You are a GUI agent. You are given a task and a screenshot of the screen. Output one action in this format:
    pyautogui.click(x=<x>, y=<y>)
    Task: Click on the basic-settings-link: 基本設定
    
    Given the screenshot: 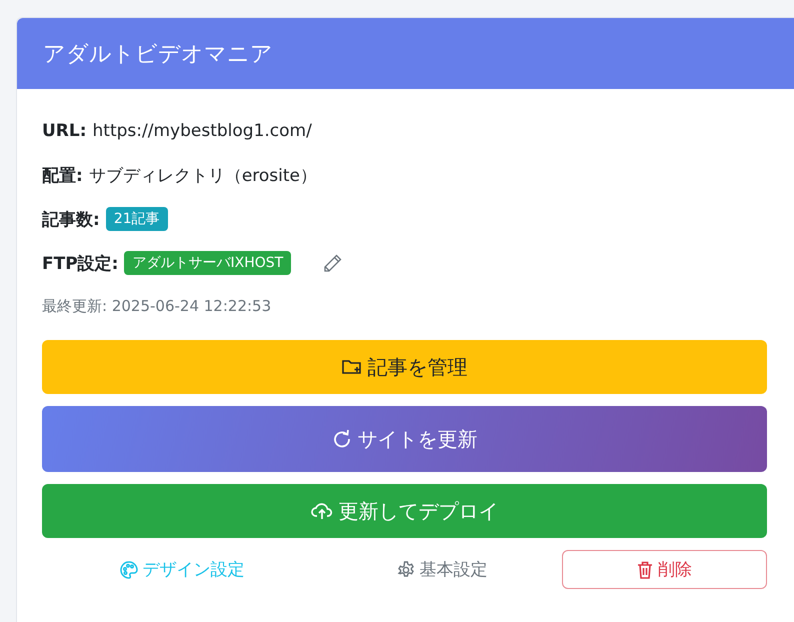 What is the action you would take?
    pyautogui.click(x=442, y=569)
    